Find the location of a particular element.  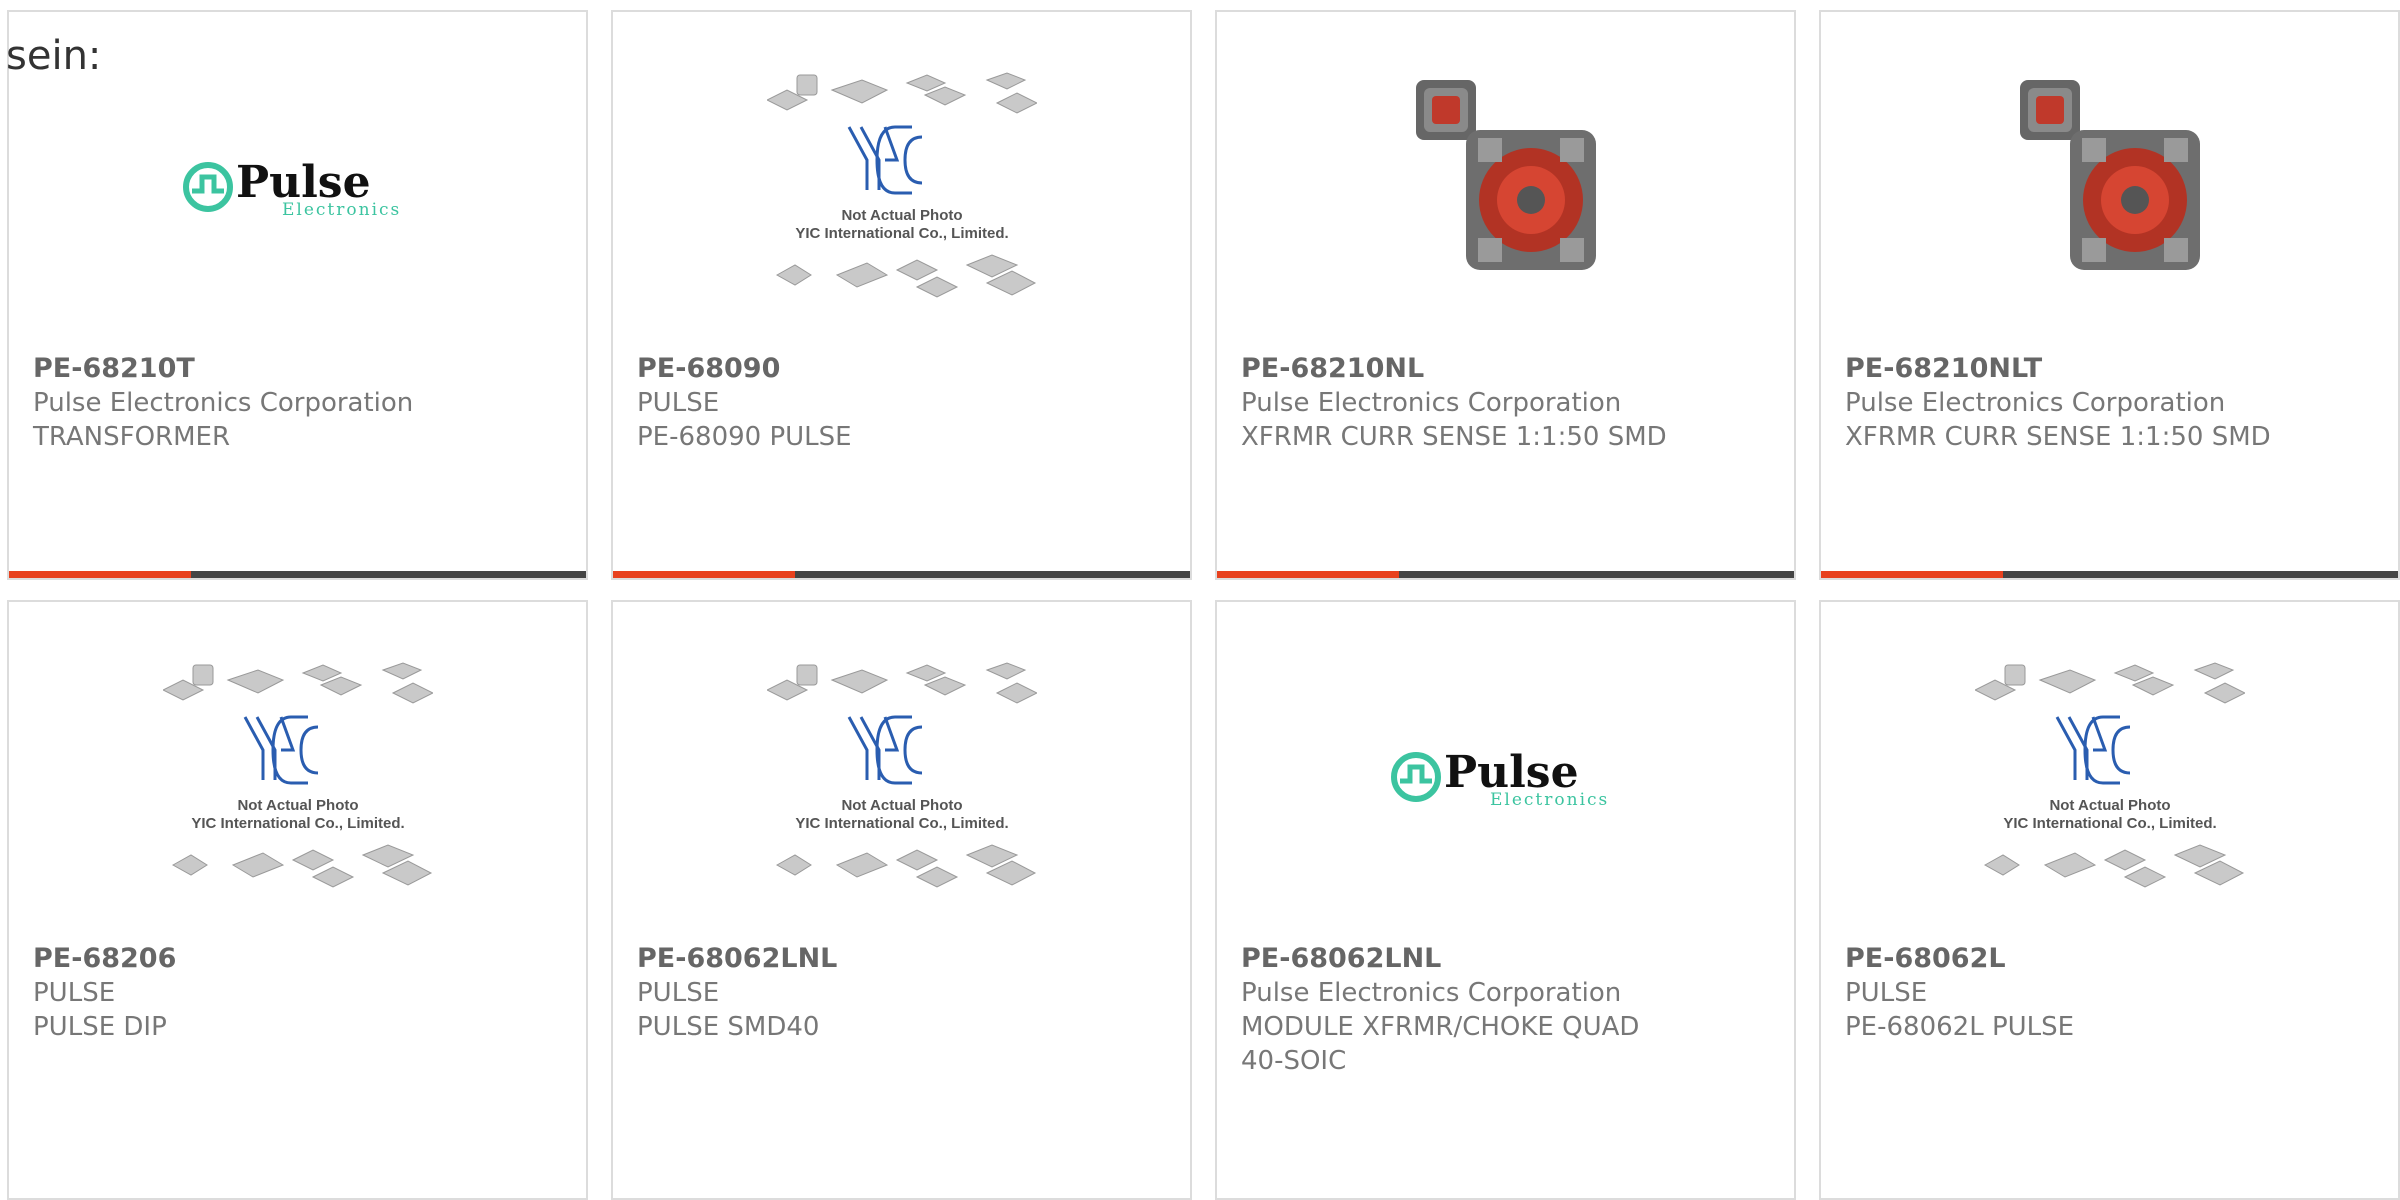

part-number: PE-68090 is located at coordinates (903, 369).